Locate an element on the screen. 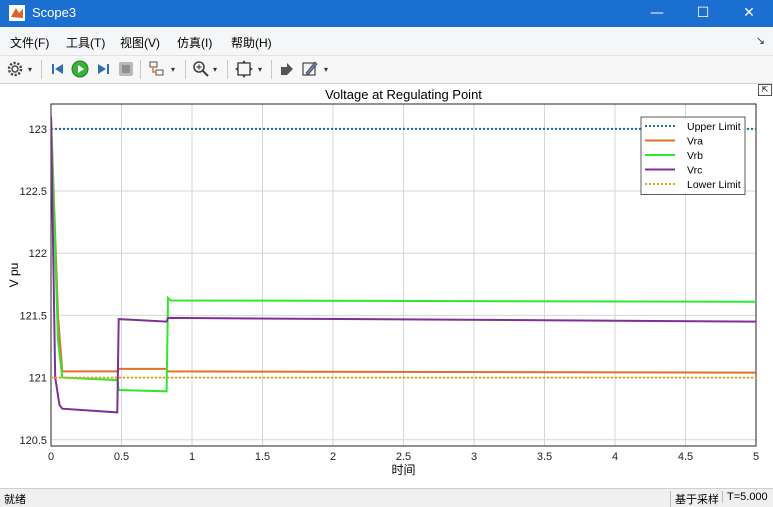  trigger-icon is located at coordinates (310, 69).